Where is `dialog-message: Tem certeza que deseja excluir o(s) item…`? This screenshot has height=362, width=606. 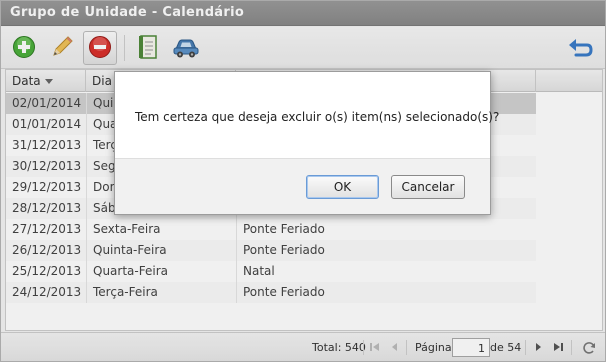
dialog-message: Tem certeza que deseja excluir o(s) item… is located at coordinates (317, 117).